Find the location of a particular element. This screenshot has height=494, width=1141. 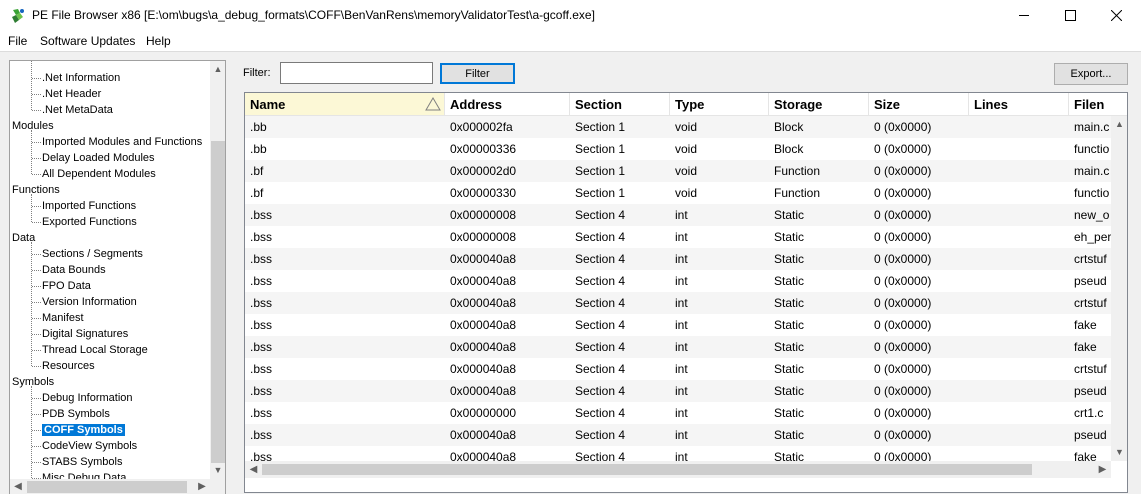

table-horizontal-scrollbar: ◀ ▶ is located at coordinates (678, 469).